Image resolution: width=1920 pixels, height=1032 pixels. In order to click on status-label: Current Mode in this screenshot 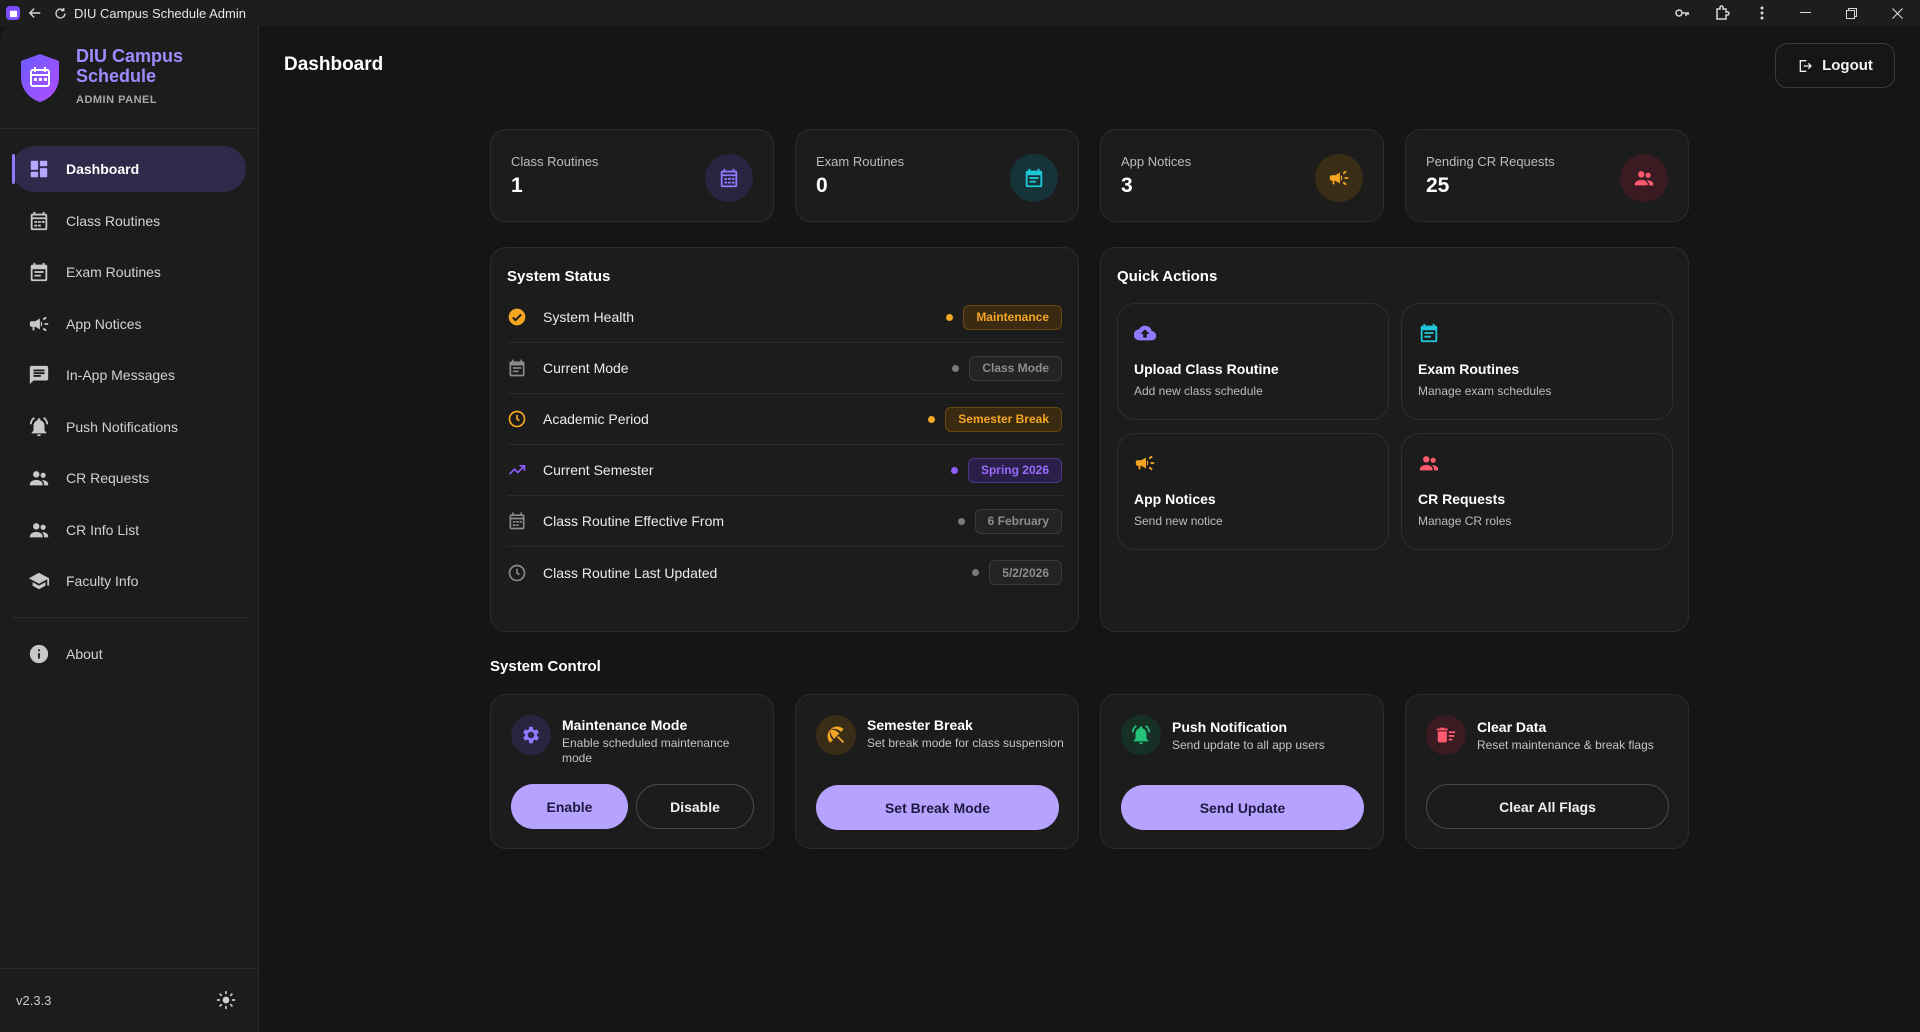, I will do `click(586, 368)`.